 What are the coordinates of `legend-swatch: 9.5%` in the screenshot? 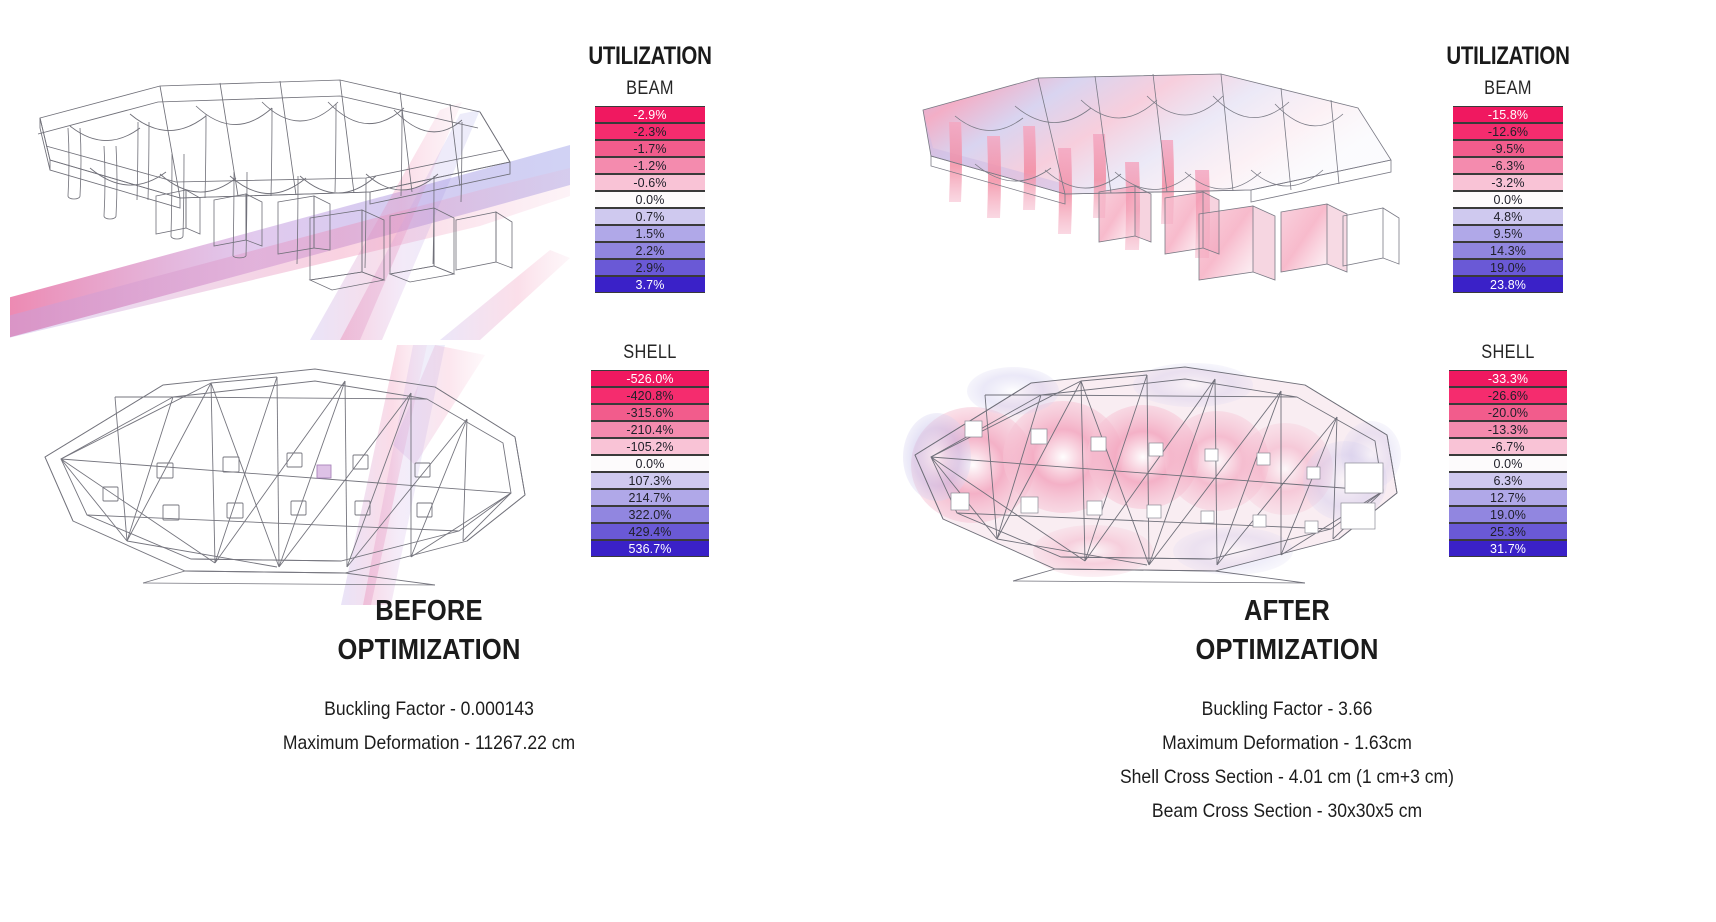 It's located at (1508, 233).